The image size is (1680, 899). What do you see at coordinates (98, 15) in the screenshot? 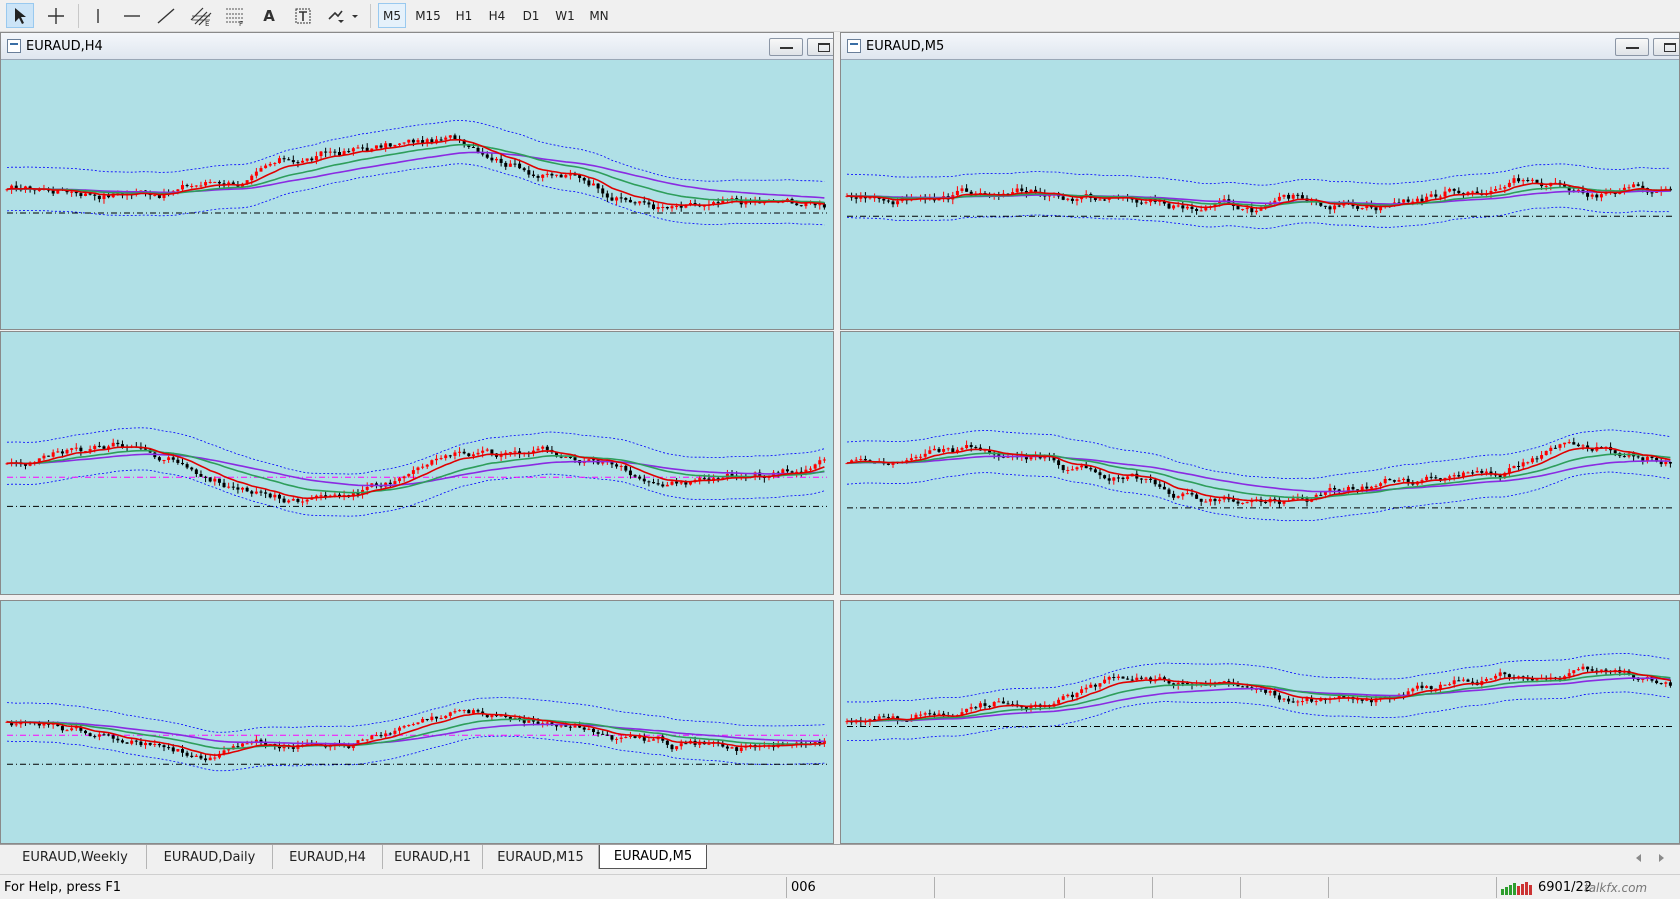
I see `vertical-line-button` at bounding box center [98, 15].